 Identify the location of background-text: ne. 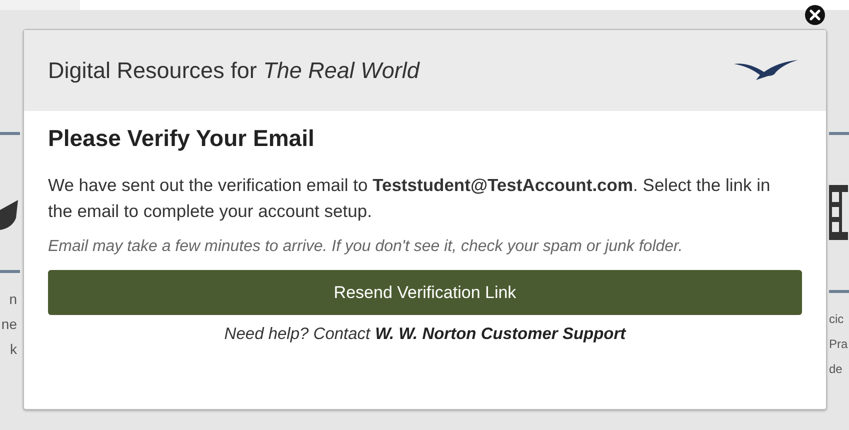
(9, 324).